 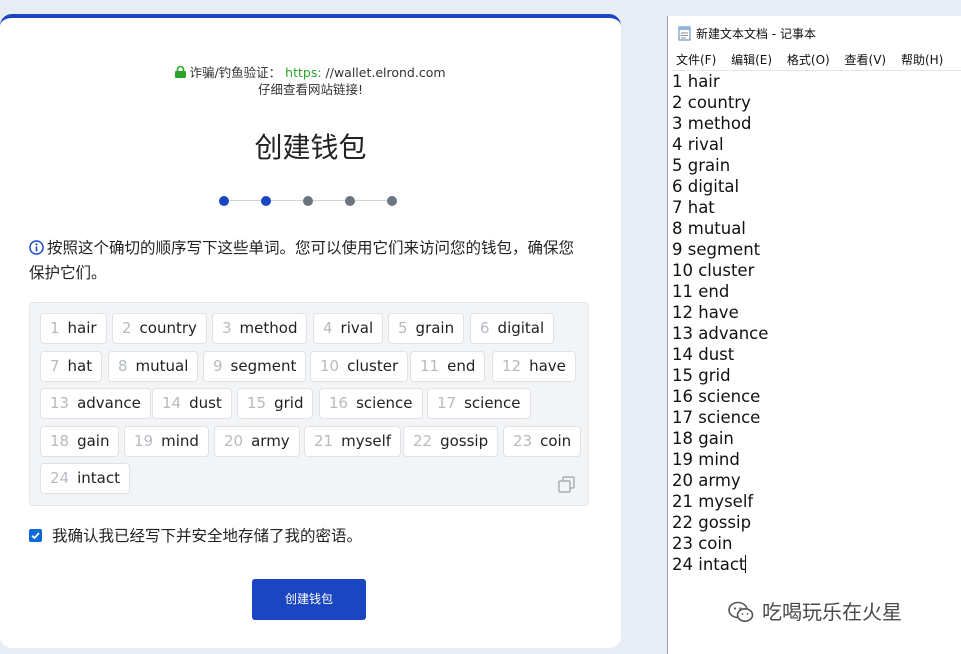 I want to click on word-chip: 22 gossip, so click(x=451, y=441).